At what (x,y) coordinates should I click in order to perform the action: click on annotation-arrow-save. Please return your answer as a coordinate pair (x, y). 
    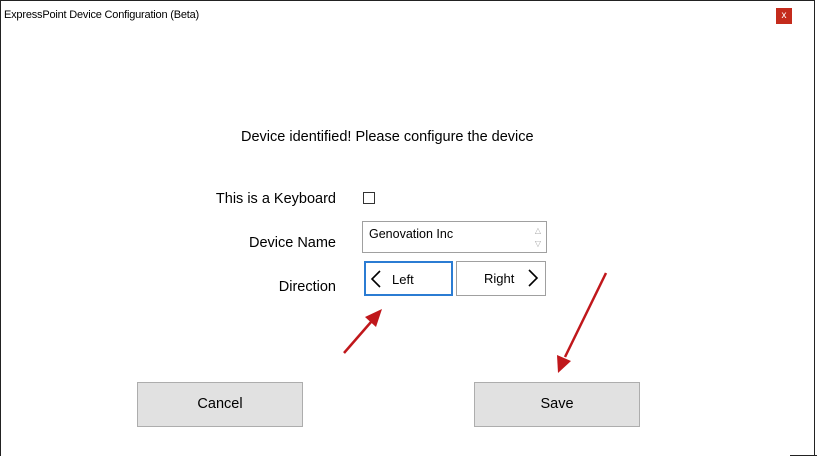
    Looking at the image, I should click on (582, 322).